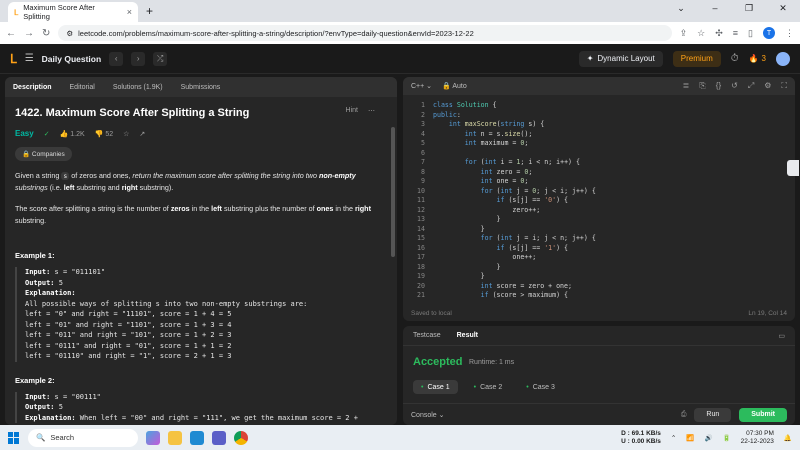  I want to click on dynamic-layout-button: ✦ Dynamic Layout, so click(620, 58).